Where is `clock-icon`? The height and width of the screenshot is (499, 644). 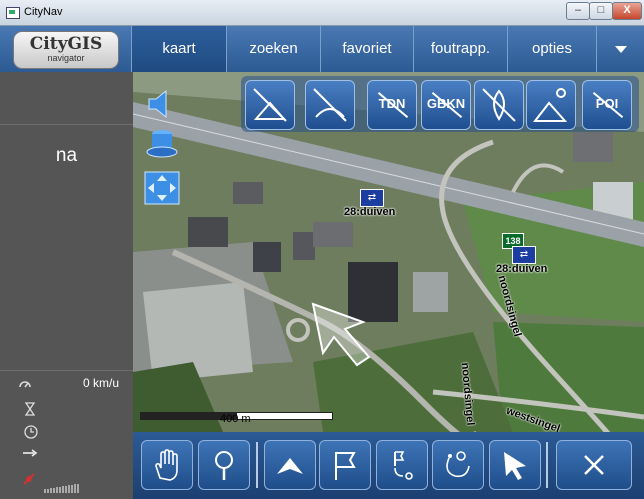
clock-icon is located at coordinates (31, 432).